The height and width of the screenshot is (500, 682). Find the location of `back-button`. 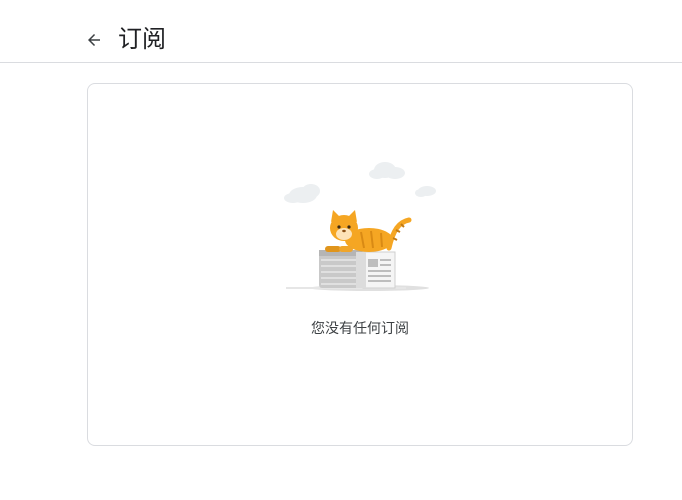

back-button is located at coordinates (94, 40).